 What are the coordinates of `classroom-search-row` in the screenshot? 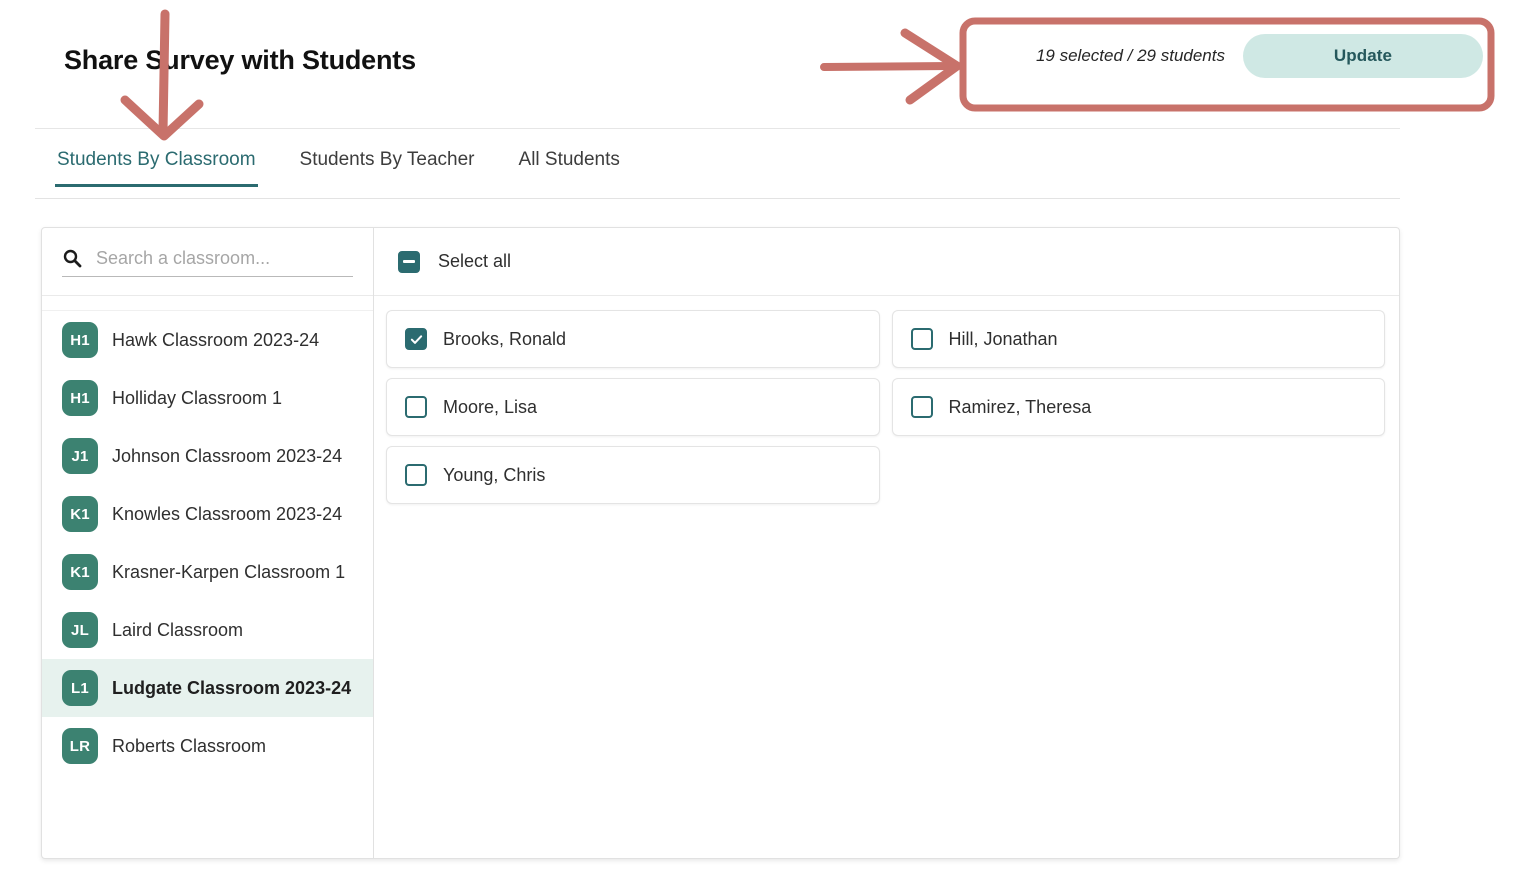 It's located at (207, 262).